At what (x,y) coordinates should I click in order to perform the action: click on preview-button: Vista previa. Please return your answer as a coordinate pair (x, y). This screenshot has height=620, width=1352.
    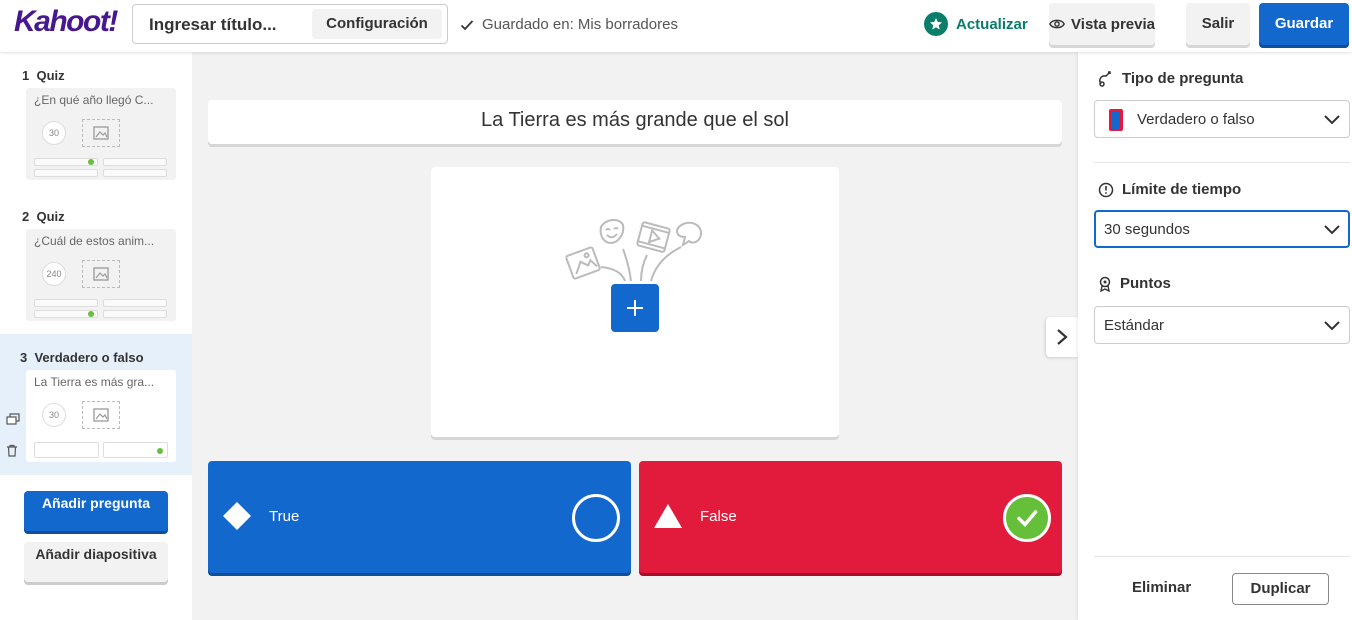
    Looking at the image, I should click on (1102, 24).